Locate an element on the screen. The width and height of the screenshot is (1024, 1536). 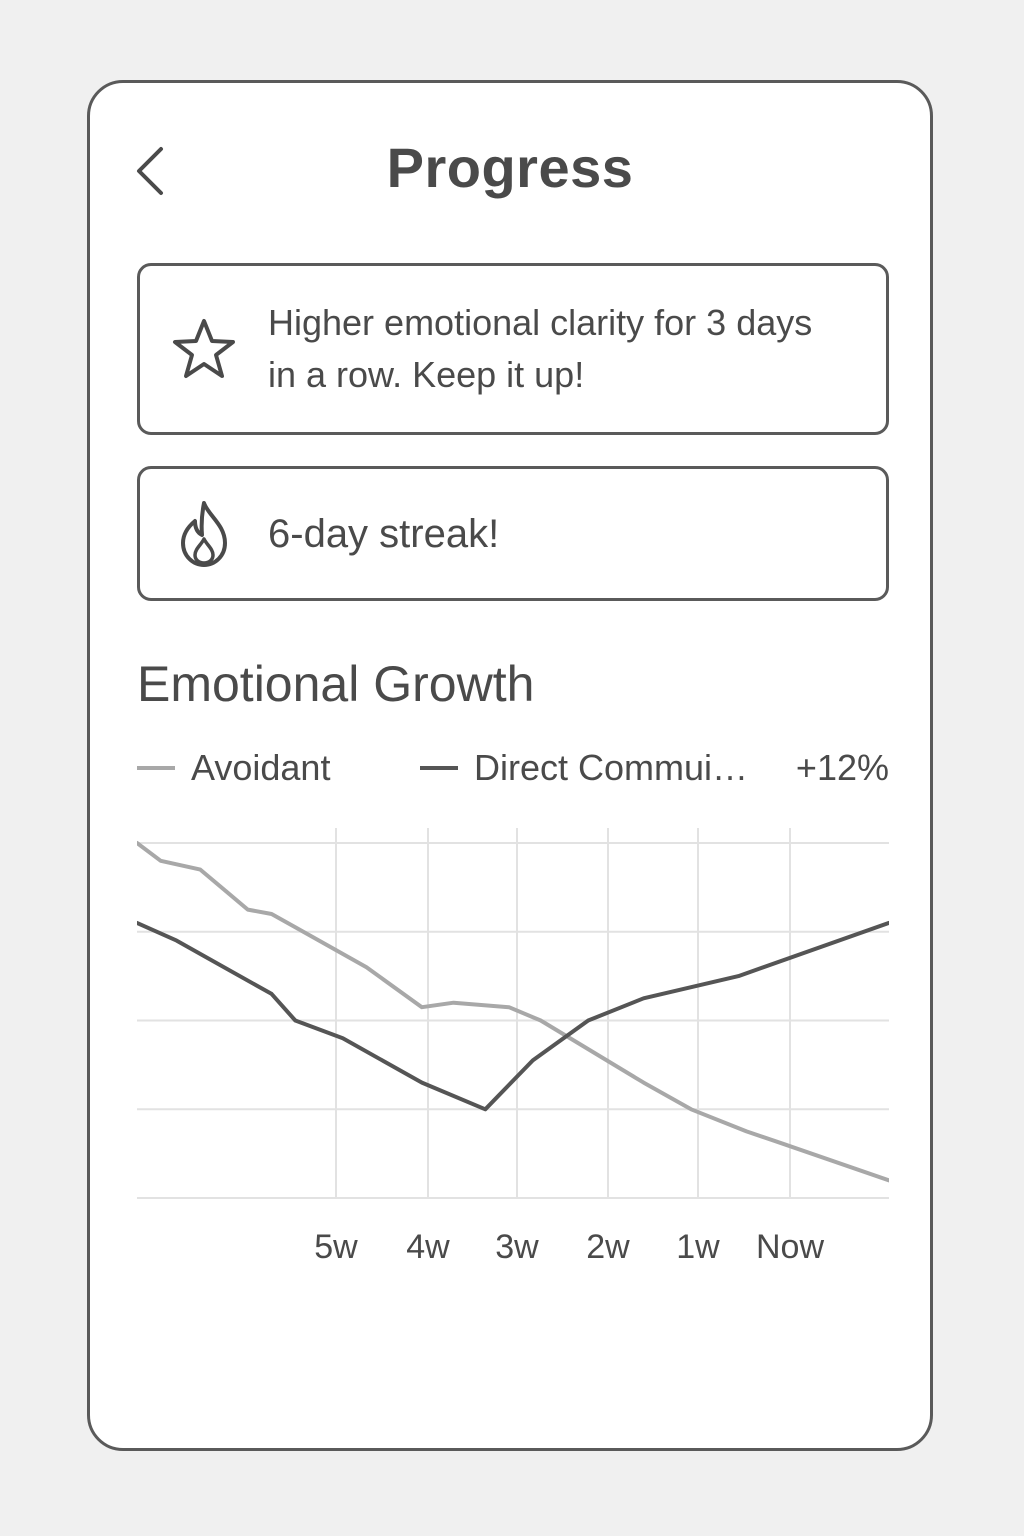
star-icon is located at coordinates (204, 349).